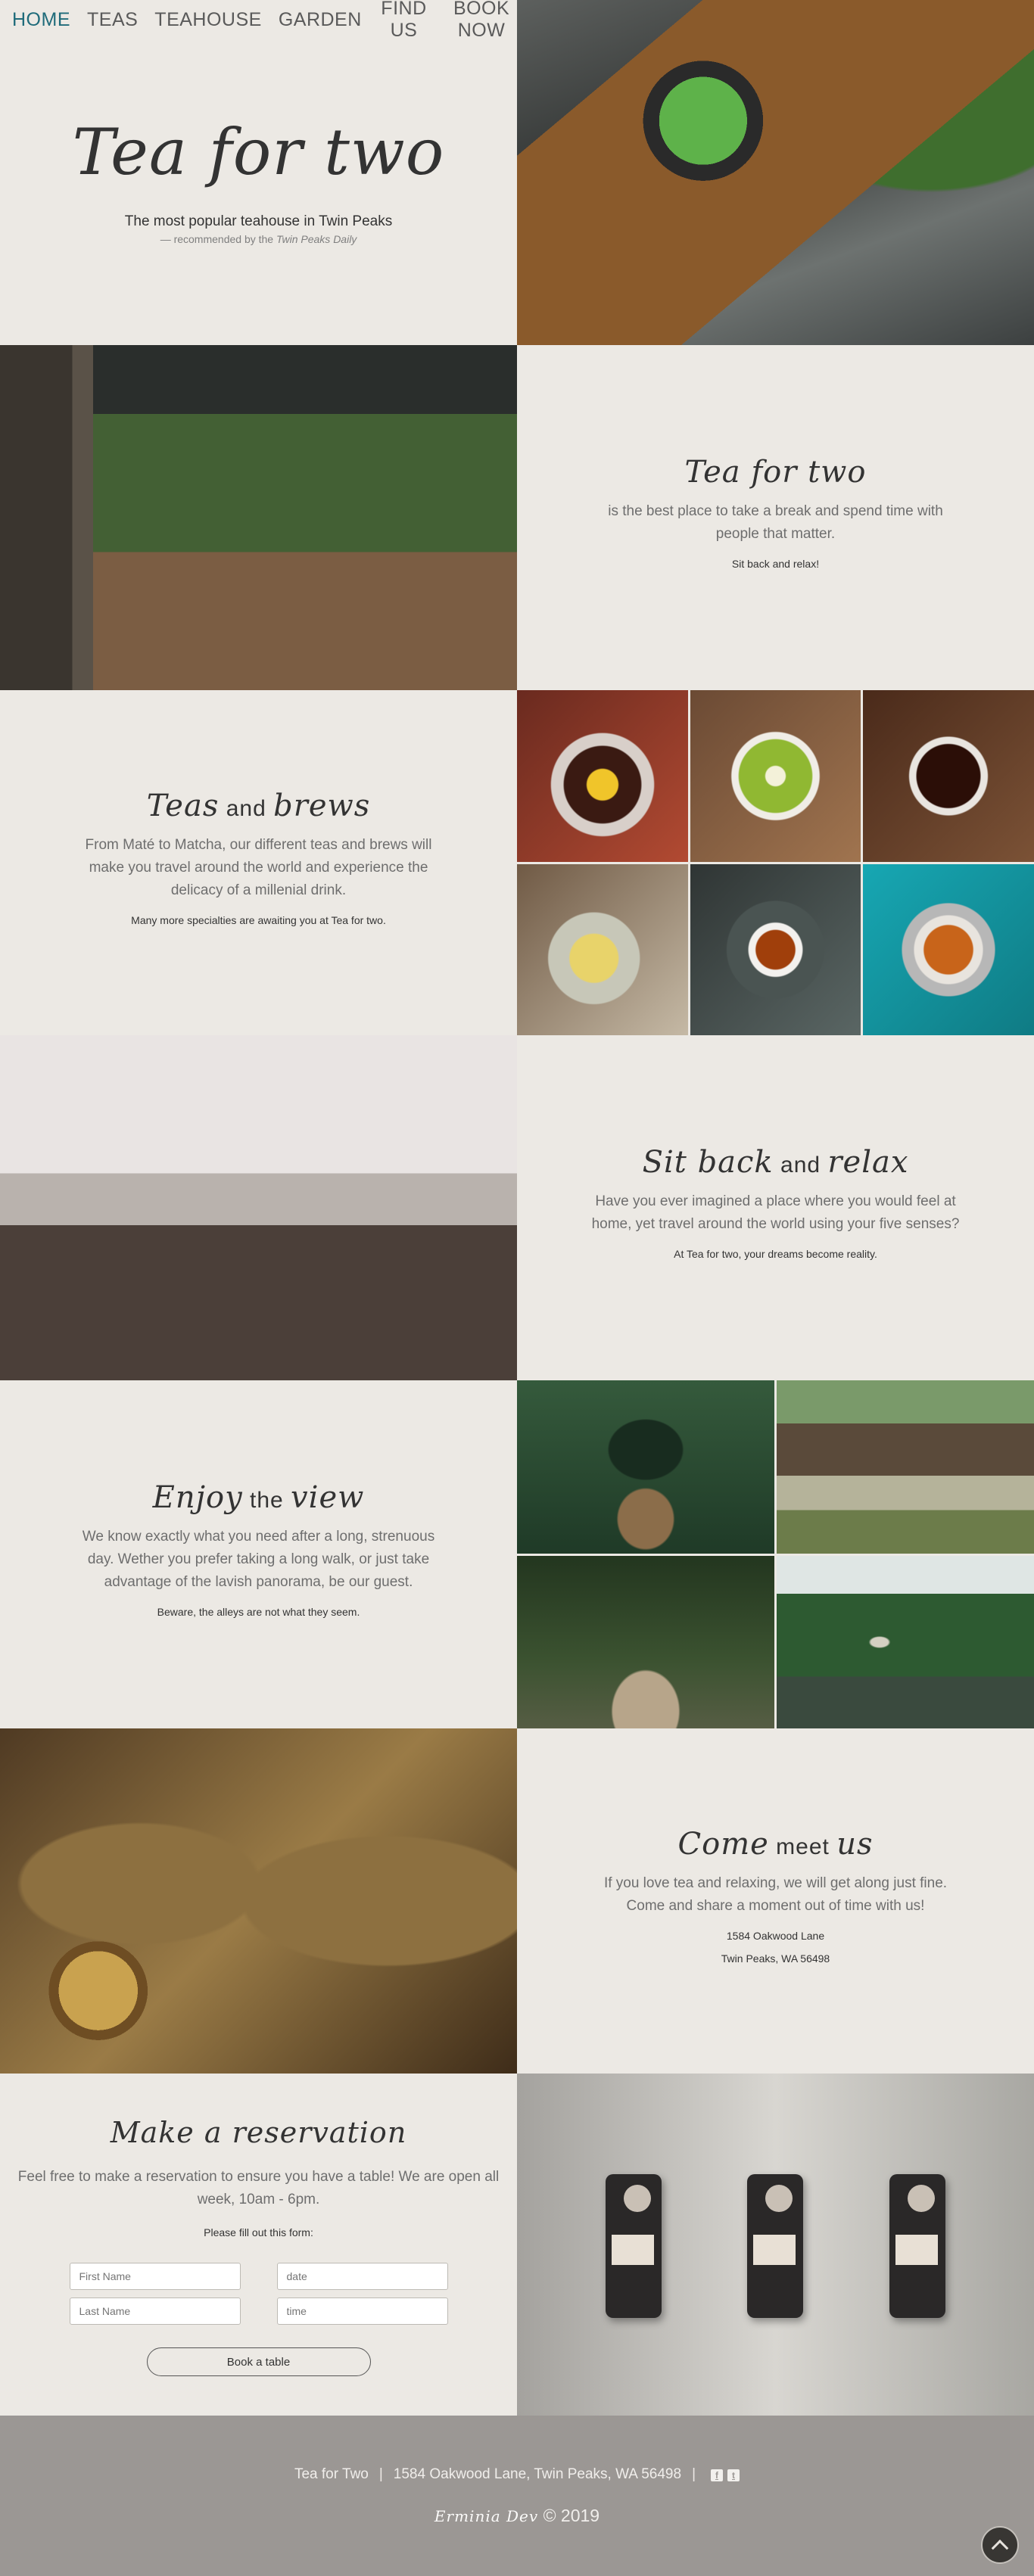 Image resolution: width=1034 pixels, height=2576 pixels. I want to click on nav-find-us: FIND US, so click(404, 21).